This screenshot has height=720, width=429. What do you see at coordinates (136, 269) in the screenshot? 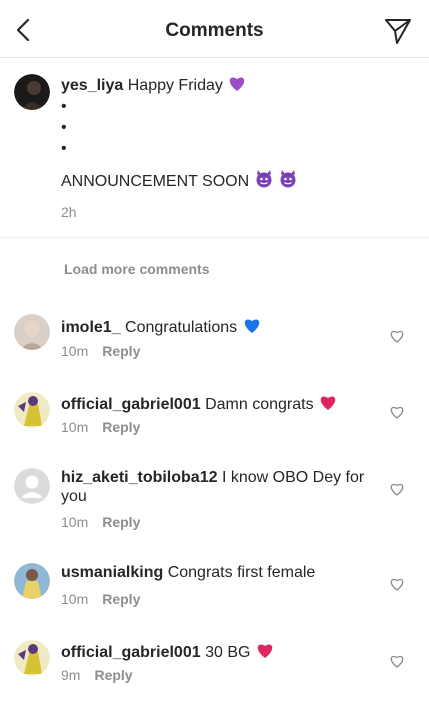
I see `load-more-comments-link: Load more comments` at bounding box center [136, 269].